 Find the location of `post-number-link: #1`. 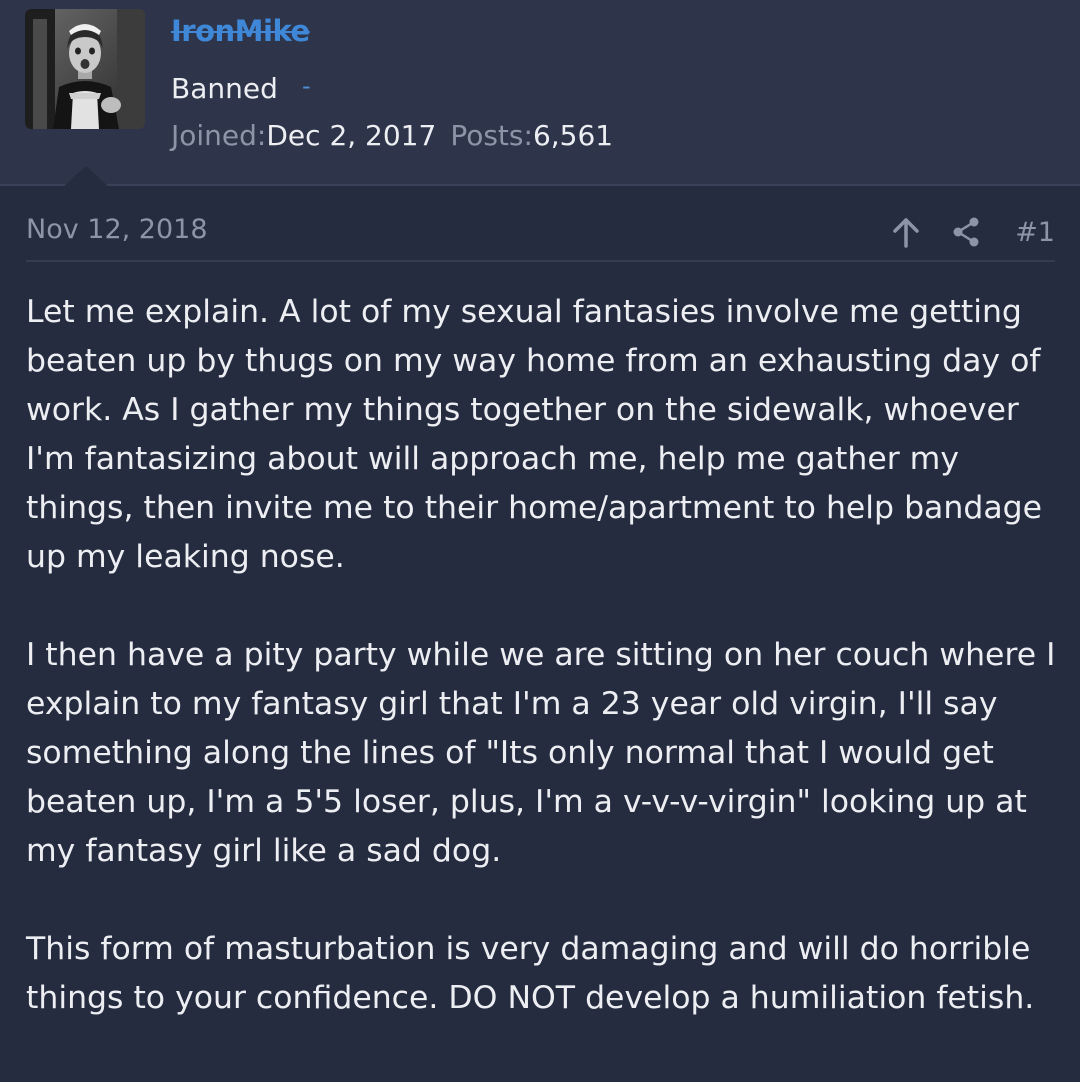

post-number-link: #1 is located at coordinates (1035, 232).